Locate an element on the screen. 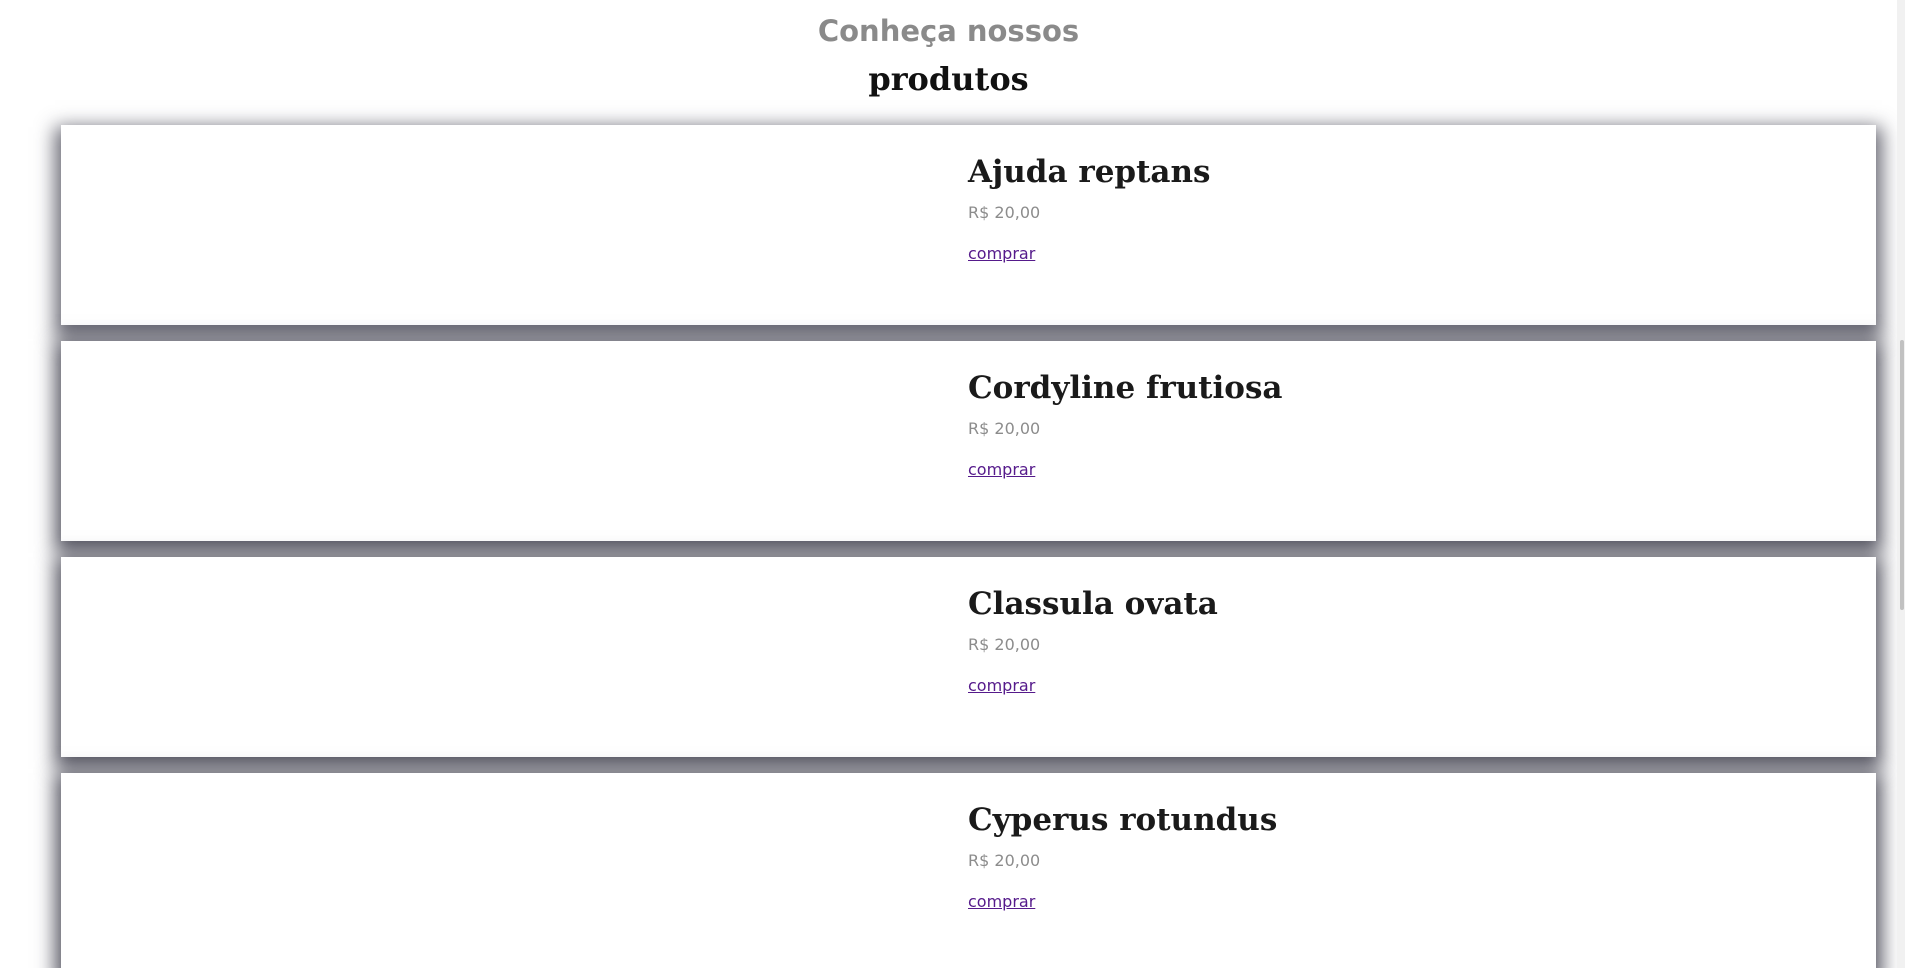 The width and height of the screenshot is (1905, 968). vertical-scrollbar is located at coordinates (1901, 484).